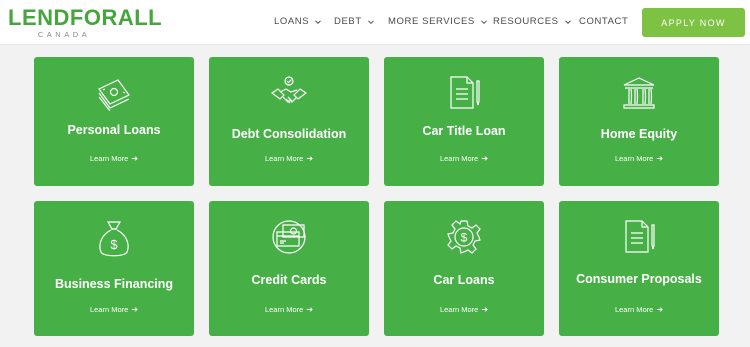 This screenshot has width=750, height=347. Describe the element at coordinates (464, 121) in the screenshot. I see `card-car-title-loan: Car Title Loan Learn More ➔` at that location.